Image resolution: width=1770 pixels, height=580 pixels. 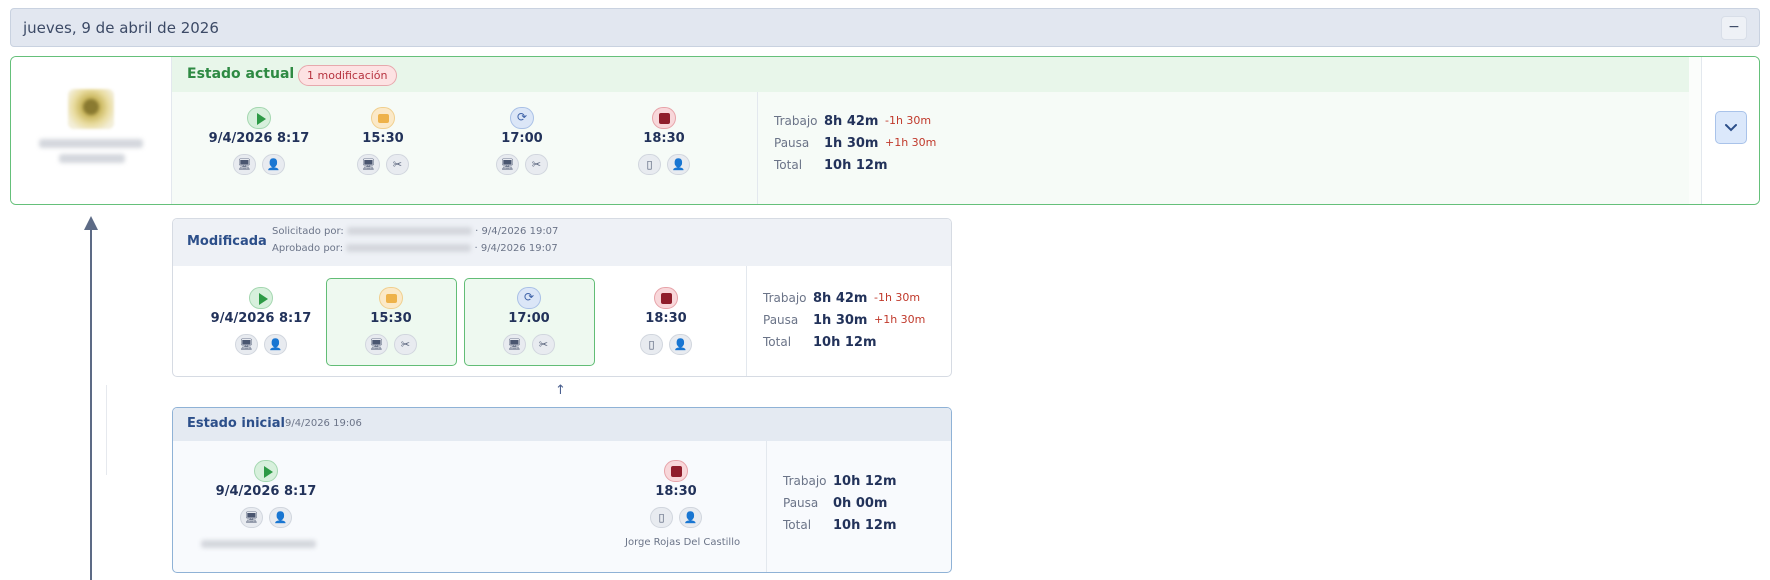 I want to click on owner-name-blurred, so click(x=258, y=544).